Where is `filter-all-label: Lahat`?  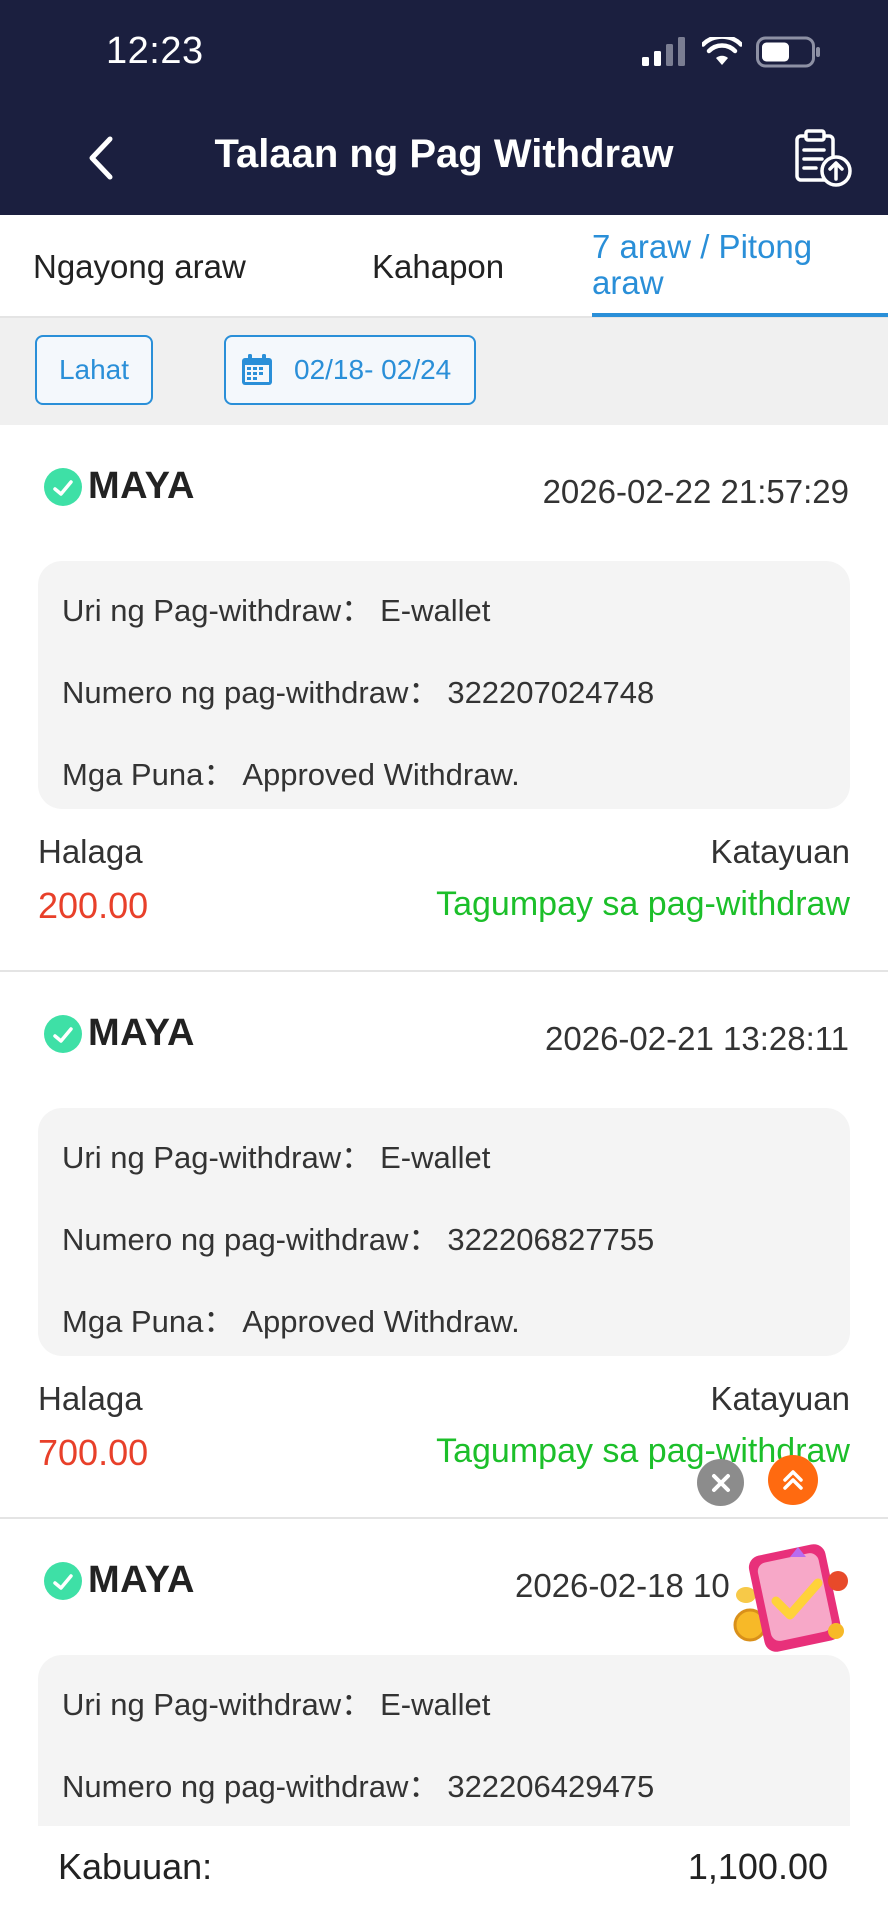 filter-all-label: Lahat is located at coordinates (94, 369).